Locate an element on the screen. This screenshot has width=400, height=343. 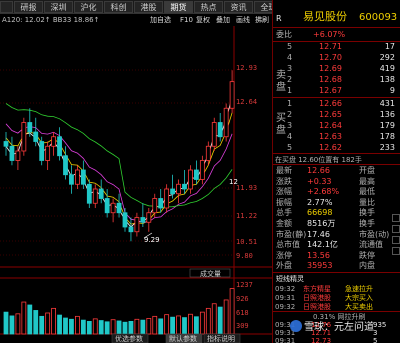
sell-price: 12.67 is located at coordinates (330, 90).